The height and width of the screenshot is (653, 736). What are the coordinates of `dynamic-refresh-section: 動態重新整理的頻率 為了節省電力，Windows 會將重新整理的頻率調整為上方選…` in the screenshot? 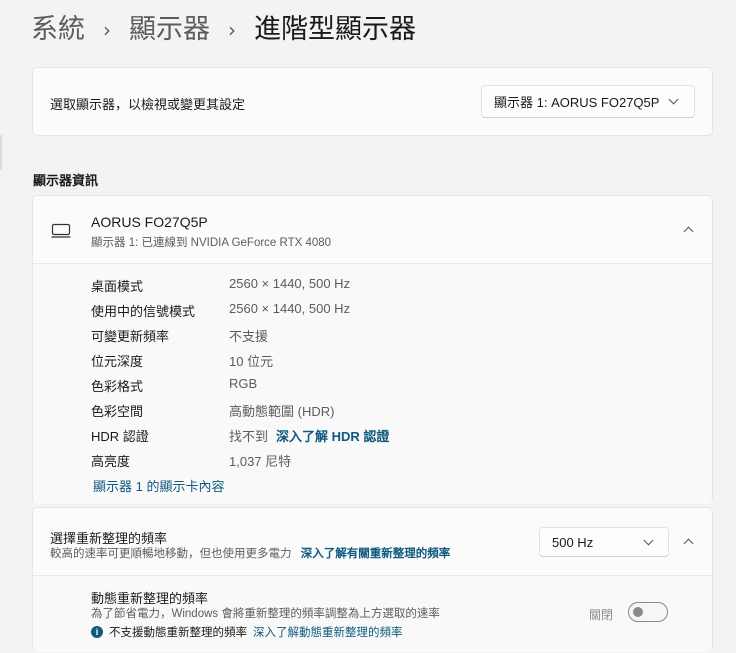 It's located at (372, 614).